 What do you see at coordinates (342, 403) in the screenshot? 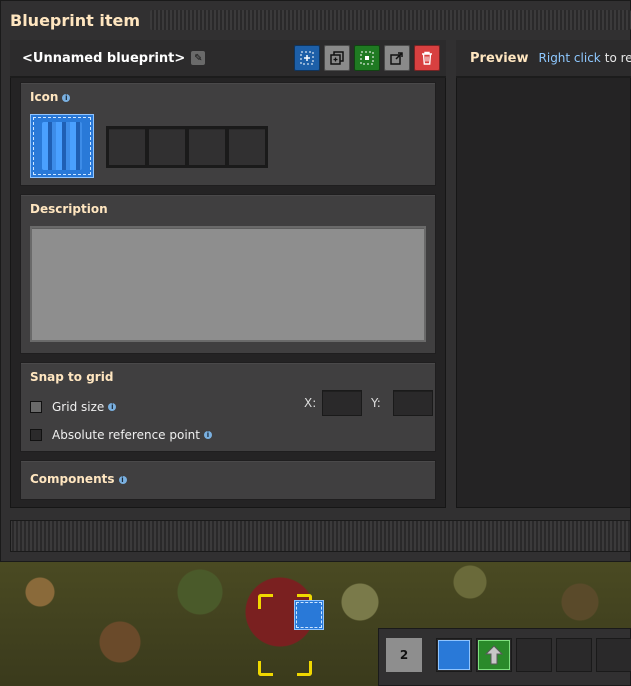
I see `x-input` at bounding box center [342, 403].